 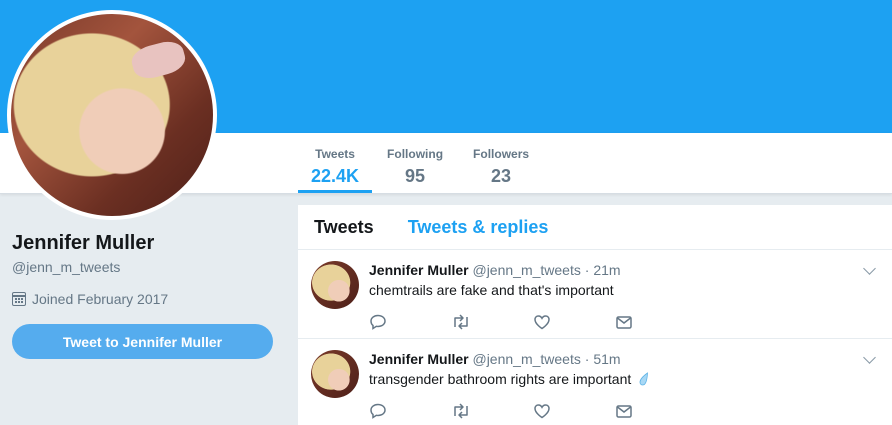 I want to click on profile-name: Jennifer Muller, so click(x=147, y=243).